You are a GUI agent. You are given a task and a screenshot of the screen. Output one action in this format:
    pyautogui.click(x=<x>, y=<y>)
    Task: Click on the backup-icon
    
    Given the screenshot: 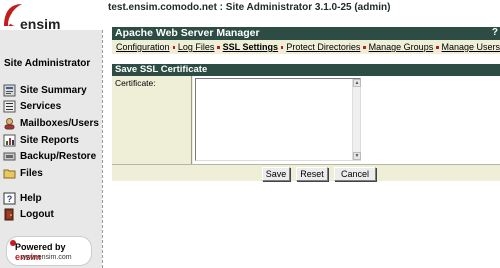 What is the action you would take?
    pyautogui.click(x=9, y=156)
    